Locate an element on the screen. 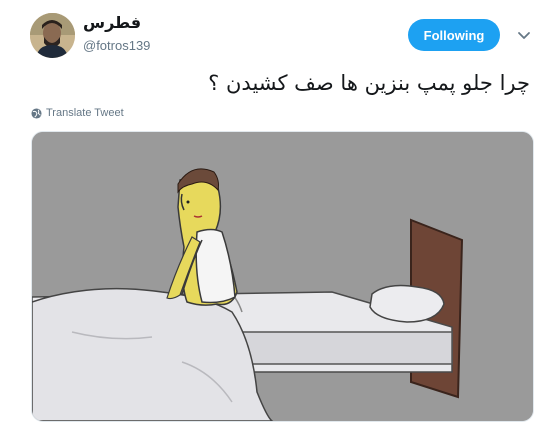 Image resolution: width=559 pixels, height=430 pixels. translate-label: Translate Tweet is located at coordinates (85, 113).